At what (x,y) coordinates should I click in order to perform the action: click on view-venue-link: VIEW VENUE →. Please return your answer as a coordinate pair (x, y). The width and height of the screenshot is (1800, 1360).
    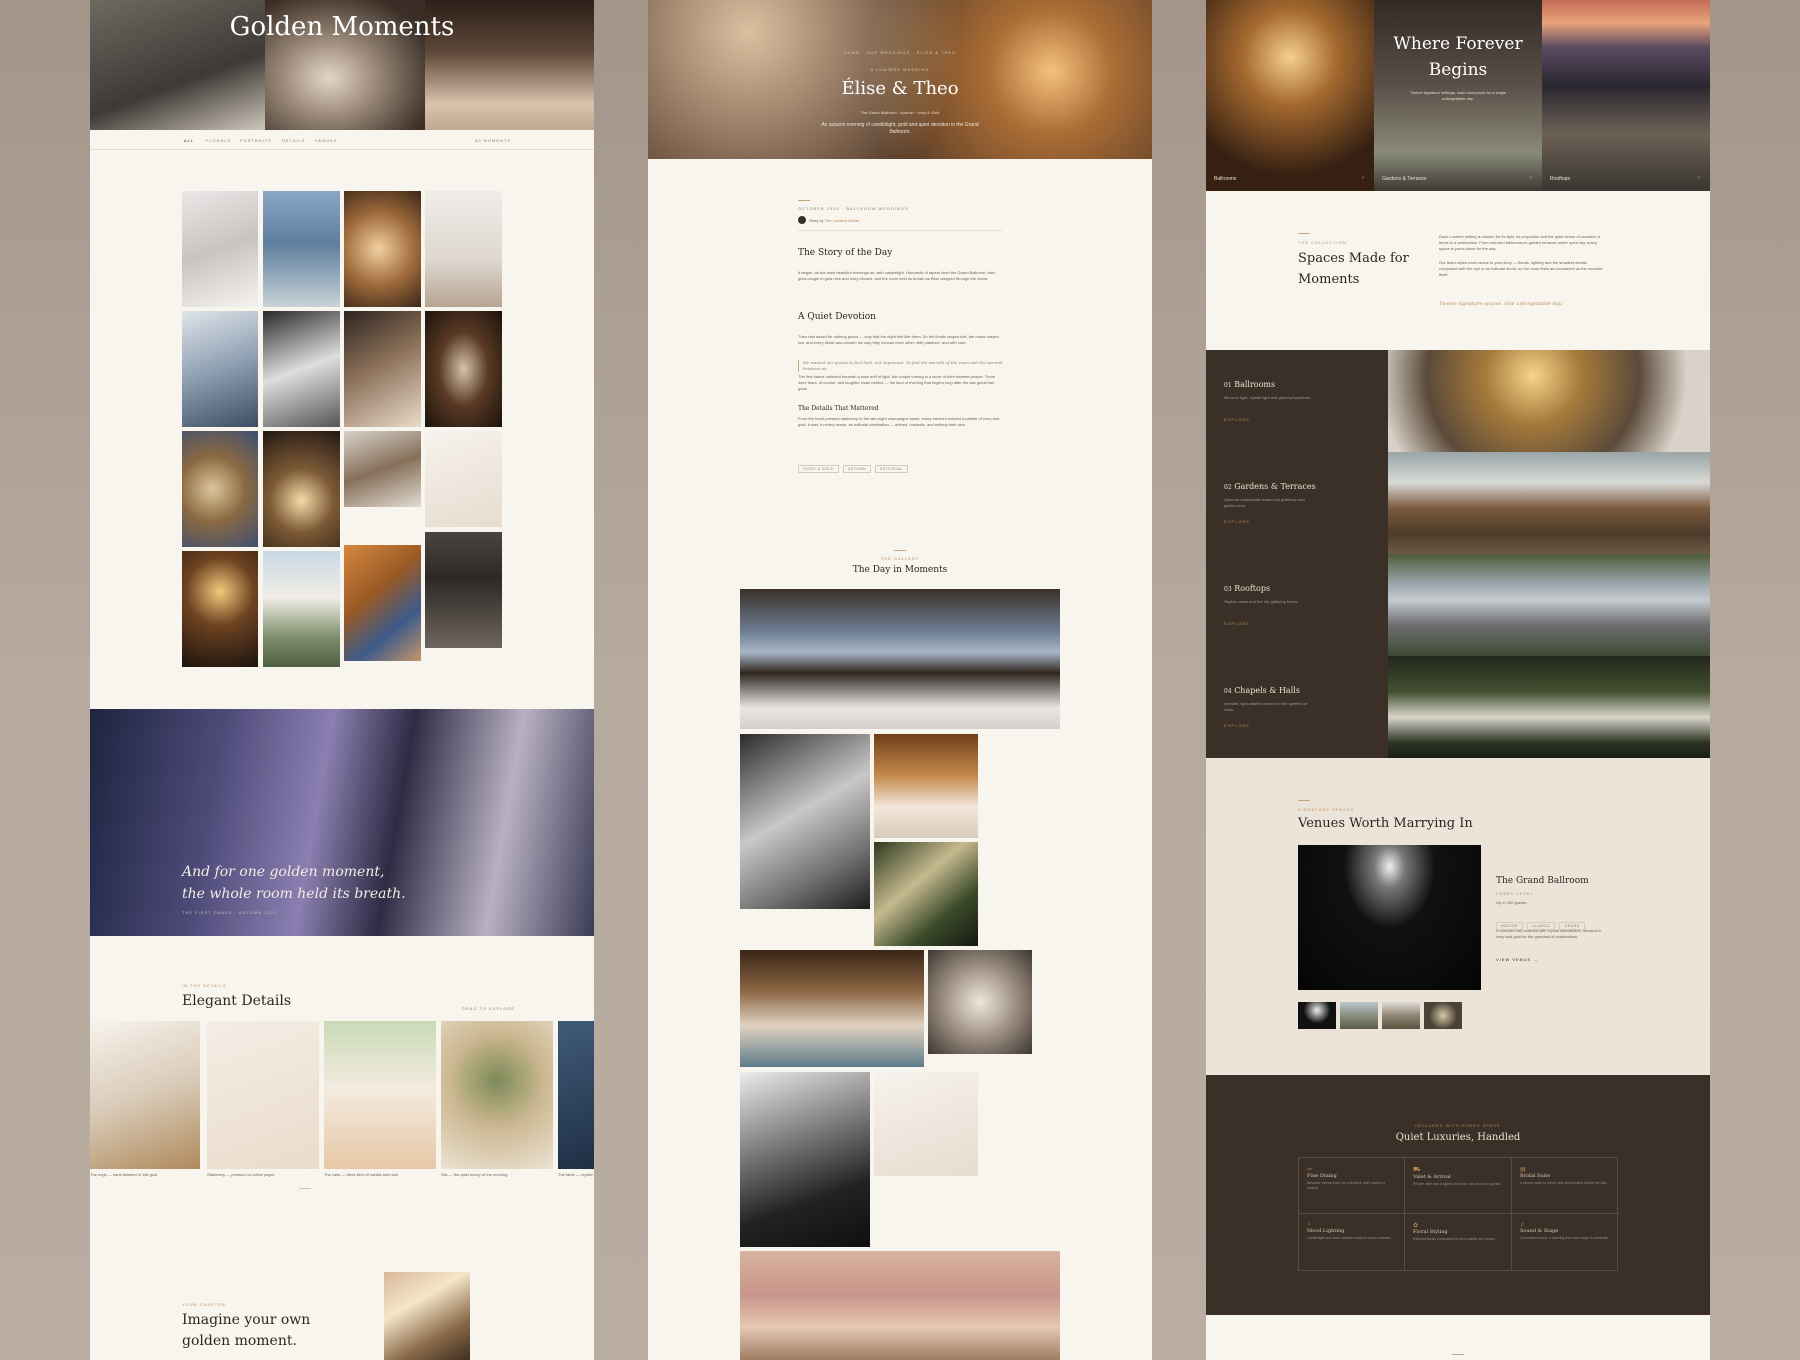
    Looking at the image, I should click on (1517, 959).